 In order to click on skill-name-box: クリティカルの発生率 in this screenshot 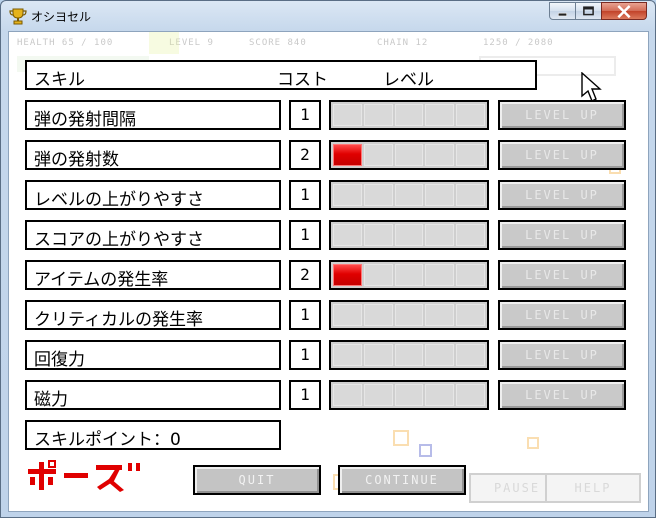, I will do `click(153, 315)`.